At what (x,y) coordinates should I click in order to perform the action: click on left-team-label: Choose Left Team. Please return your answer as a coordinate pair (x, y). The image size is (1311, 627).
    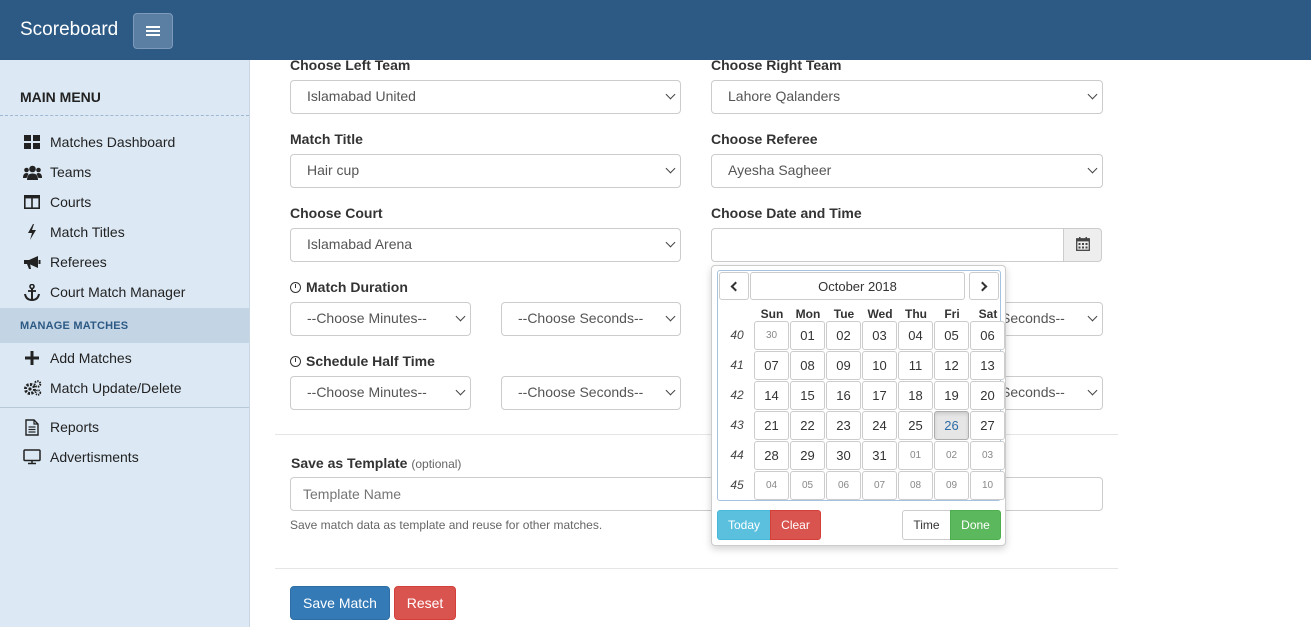
    Looking at the image, I should click on (350, 65).